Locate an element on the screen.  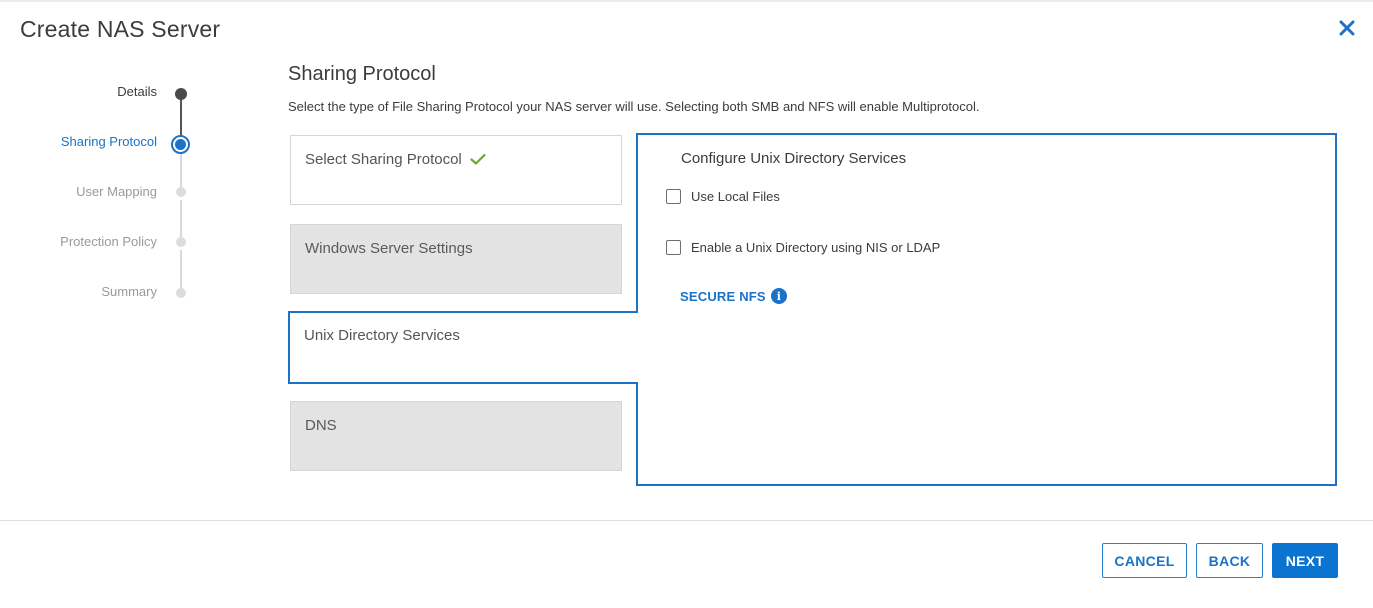
card-dns: DNS is located at coordinates (456, 436).